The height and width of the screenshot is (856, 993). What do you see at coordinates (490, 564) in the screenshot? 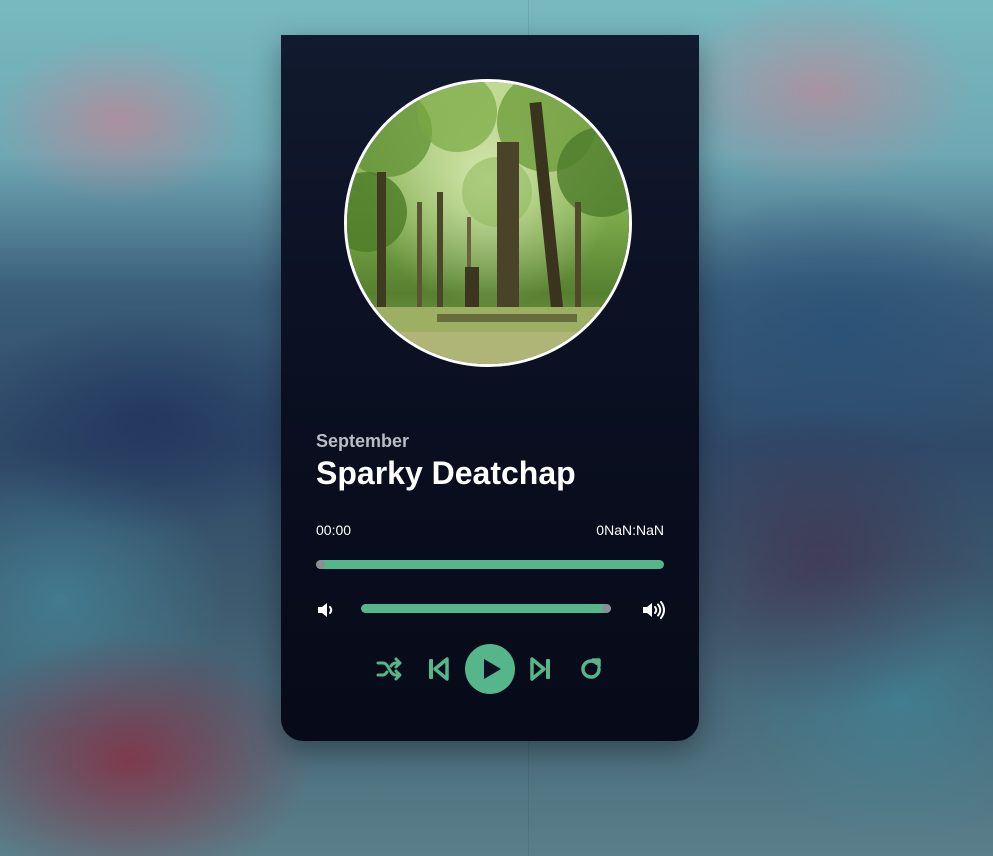
I see `progress-slider` at bounding box center [490, 564].